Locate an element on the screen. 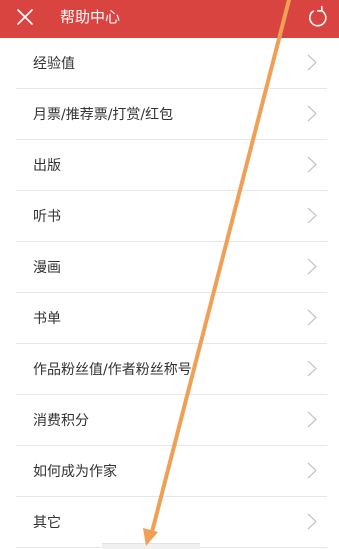 The width and height of the screenshot is (339, 549). list-item-label: 漫画 is located at coordinates (47, 268).